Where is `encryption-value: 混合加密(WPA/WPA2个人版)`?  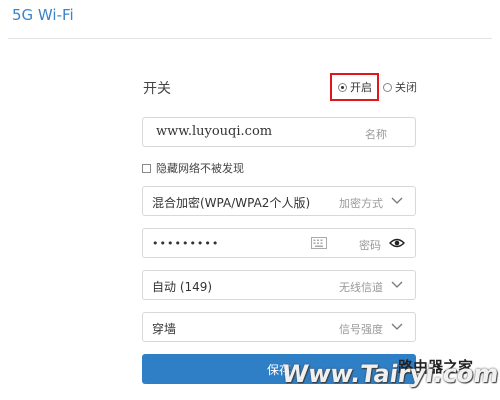
encryption-value: 混合加密(WPA/WPA2个人版) is located at coordinates (231, 203).